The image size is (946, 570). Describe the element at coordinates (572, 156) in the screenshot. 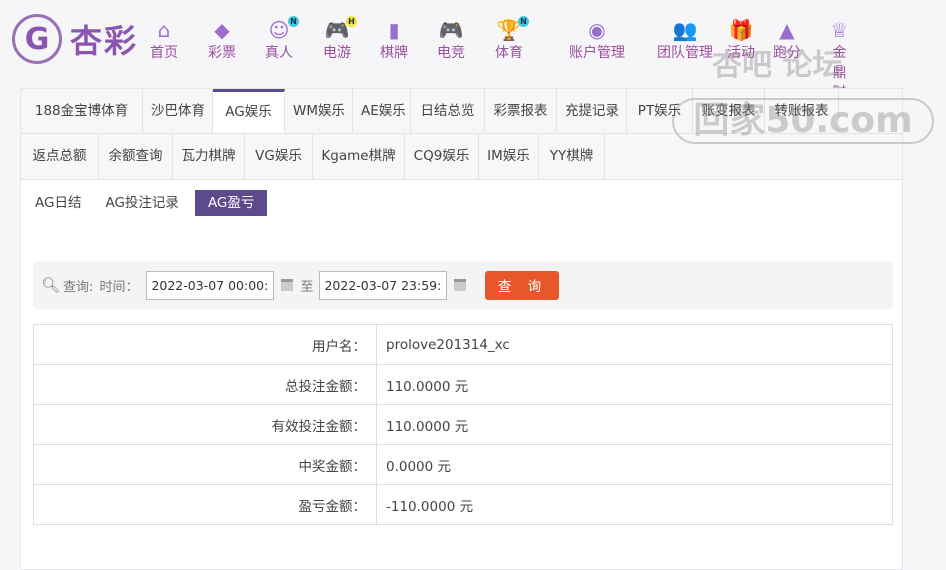

I see `tab-row2-7: YY棋牌` at that location.